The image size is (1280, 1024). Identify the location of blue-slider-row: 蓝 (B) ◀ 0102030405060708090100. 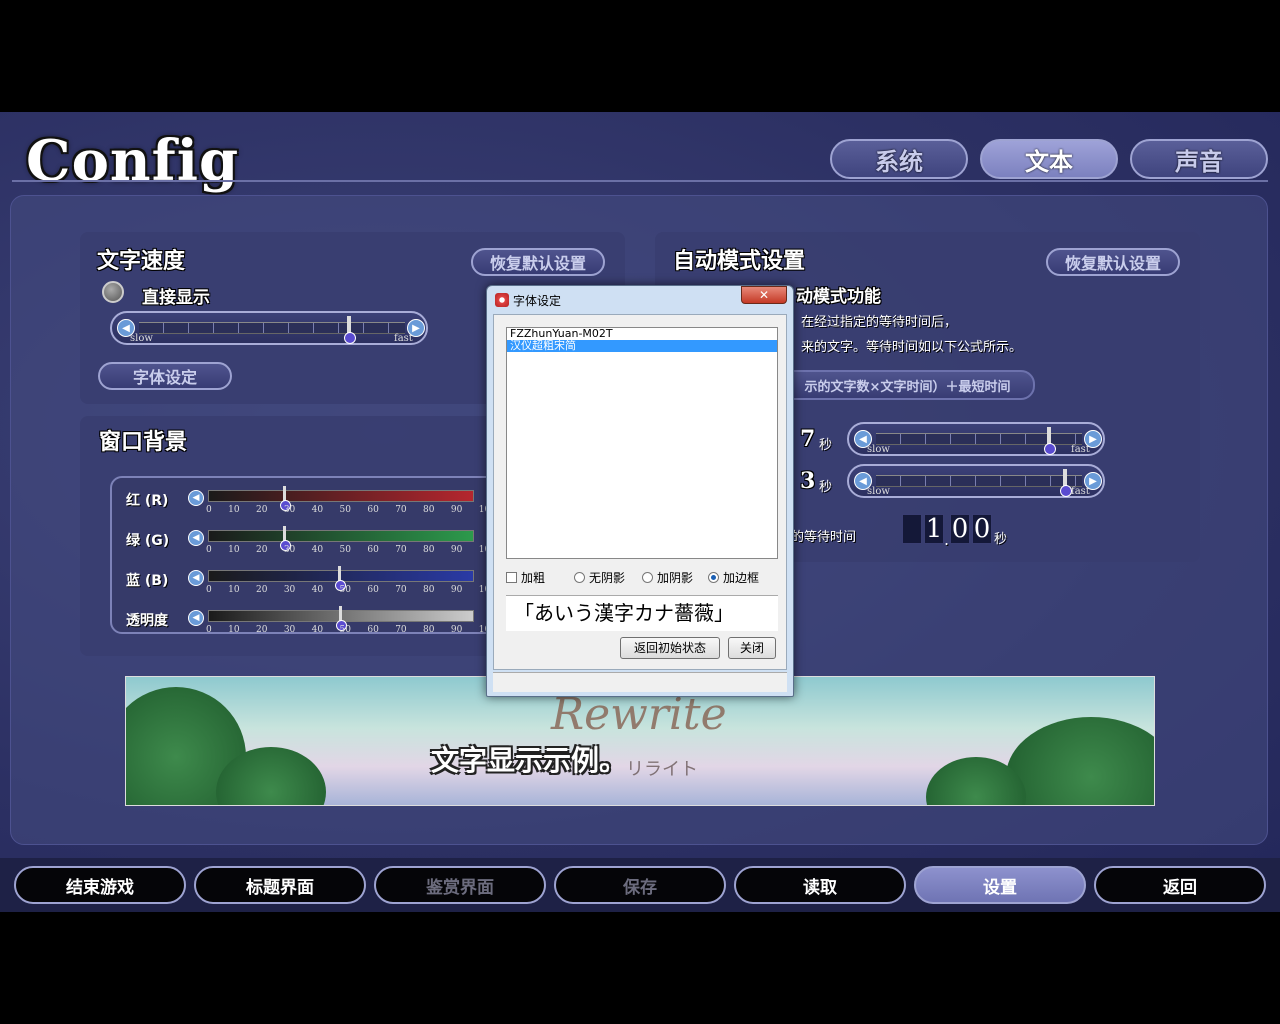
(307, 582).